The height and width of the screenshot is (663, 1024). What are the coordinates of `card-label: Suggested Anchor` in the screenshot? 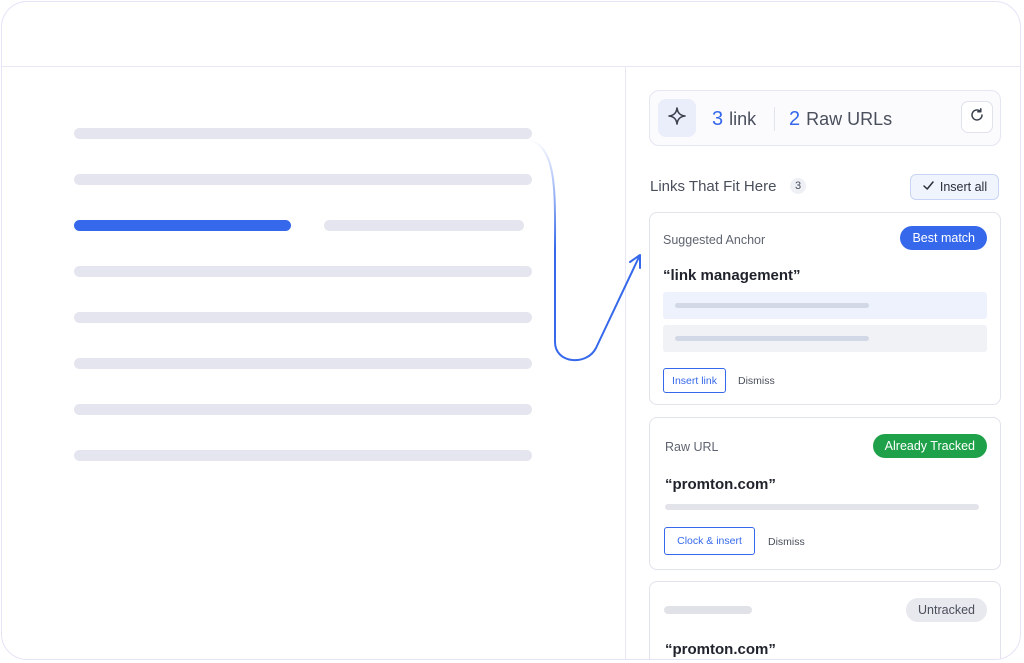 It's located at (714, 240).